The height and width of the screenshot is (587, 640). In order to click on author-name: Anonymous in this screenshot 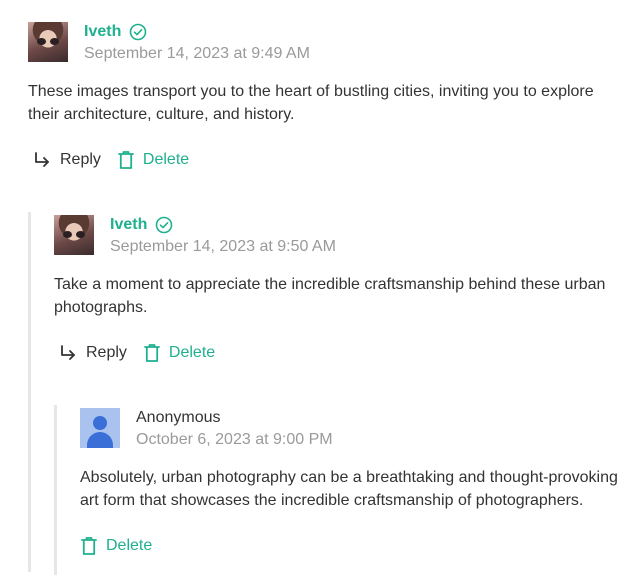, I will do `click(178, 417)`.